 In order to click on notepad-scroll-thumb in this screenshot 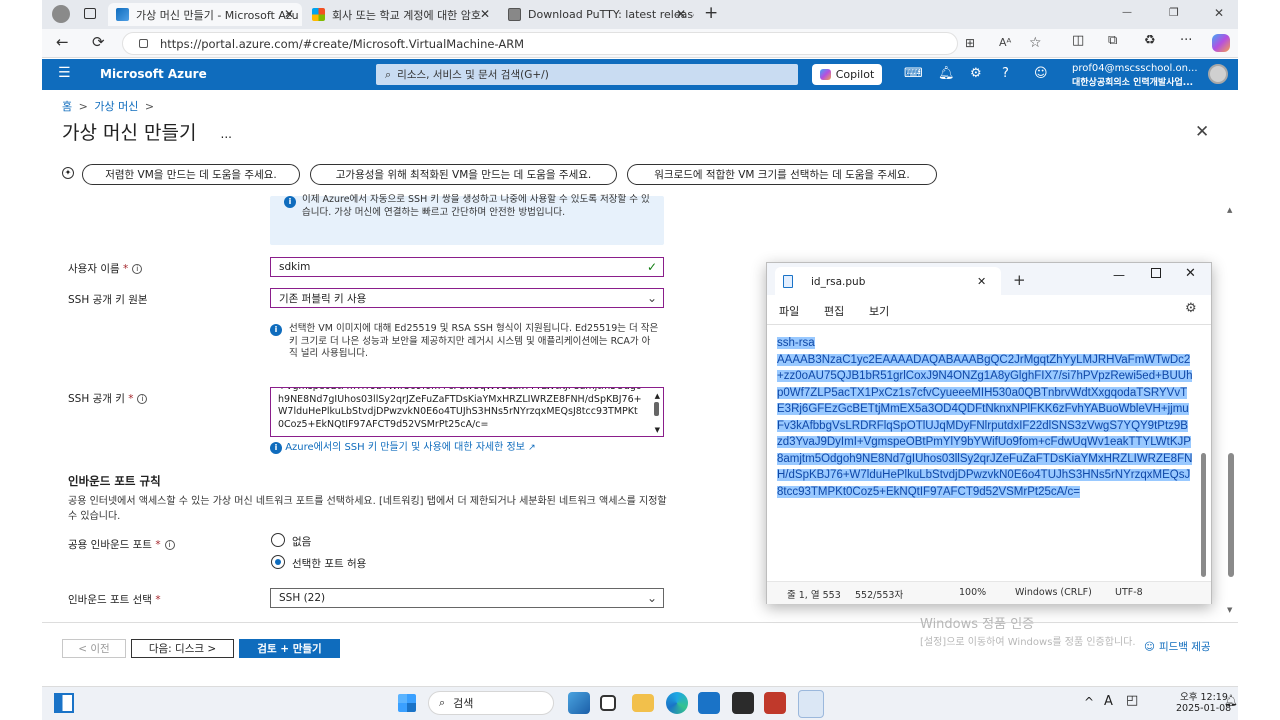, I will do `click(1203, 515)`.